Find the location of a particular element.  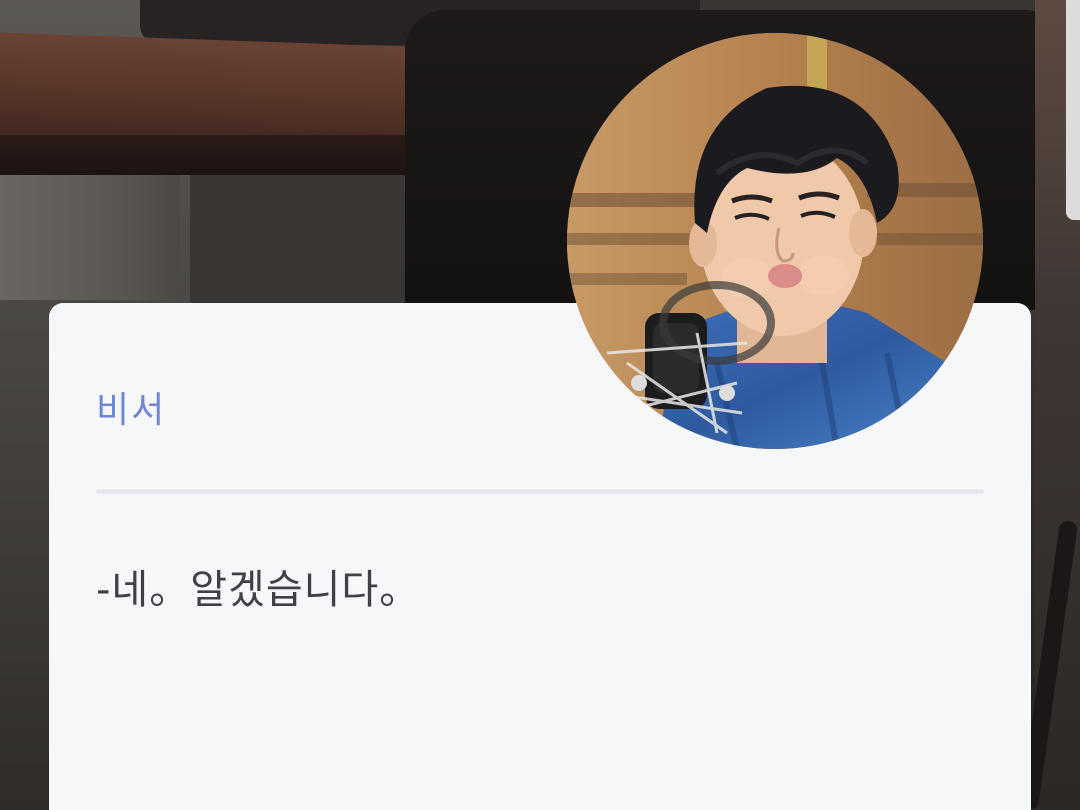

speaker-name: 비서 is located at coordinates (131, 410).